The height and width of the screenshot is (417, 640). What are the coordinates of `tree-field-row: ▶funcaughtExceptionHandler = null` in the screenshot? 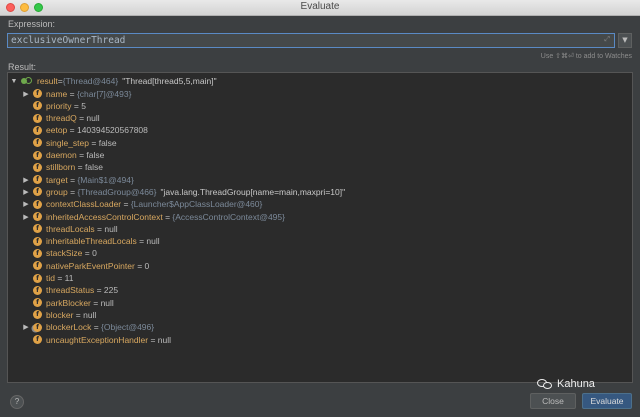 It's located at (96, 340).